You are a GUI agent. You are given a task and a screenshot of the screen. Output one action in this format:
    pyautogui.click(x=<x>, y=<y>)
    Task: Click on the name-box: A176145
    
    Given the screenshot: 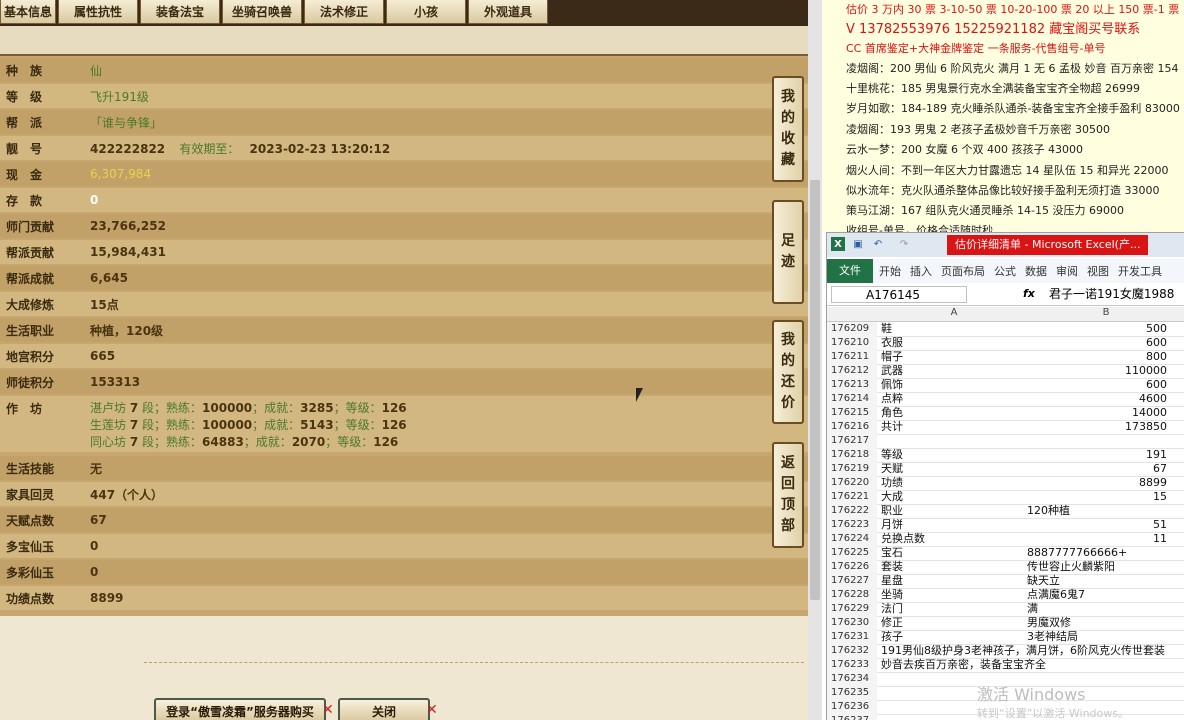 What is the action you would take?
    pyautogui.click(x=899, y=294)
    